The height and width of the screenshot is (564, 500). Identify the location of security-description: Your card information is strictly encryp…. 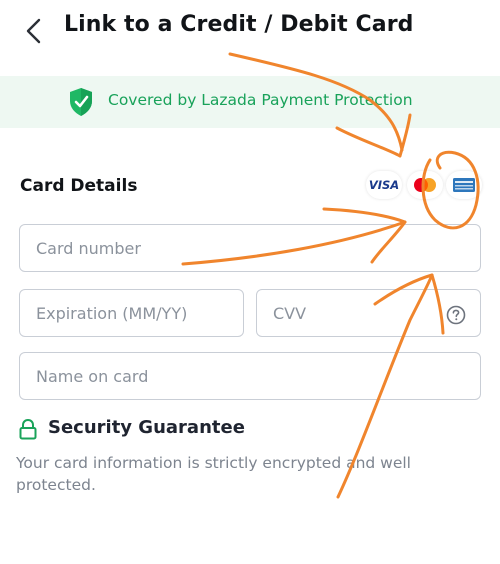
(213, 474).